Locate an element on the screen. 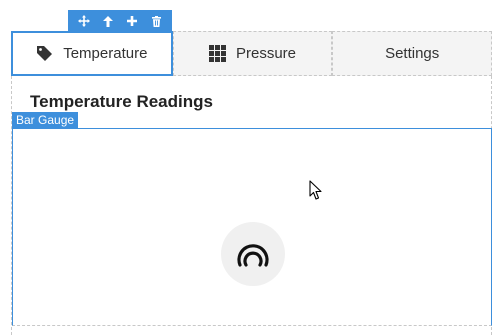  tab-temperature: Temperature is located at coordinates (92, 53).